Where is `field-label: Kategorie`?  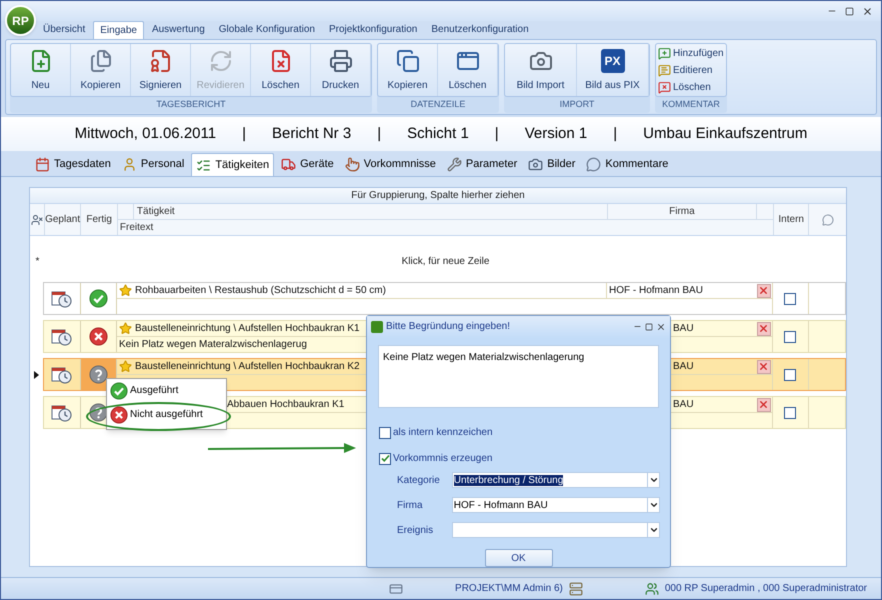 field-label: Kategorie is located at coordinates (419, 481).